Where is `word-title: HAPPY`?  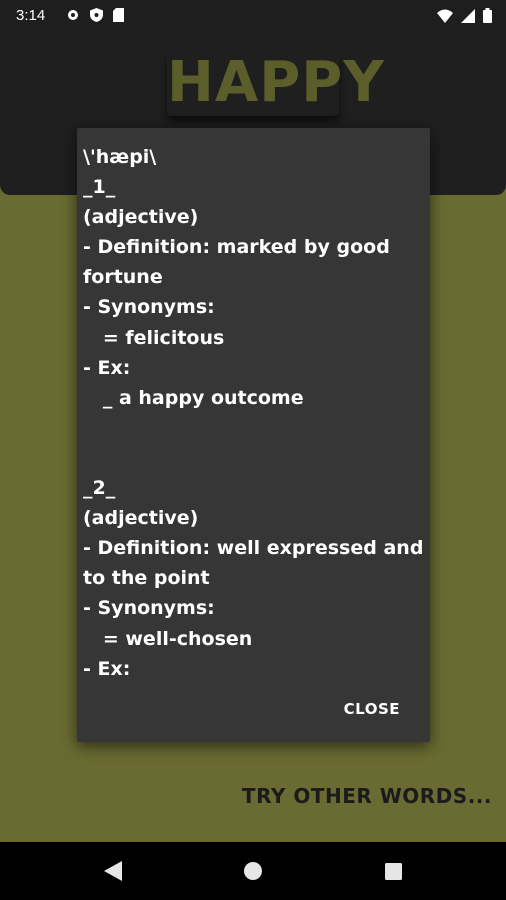
word-title: HAPPY is located at coordinates (276, 82).